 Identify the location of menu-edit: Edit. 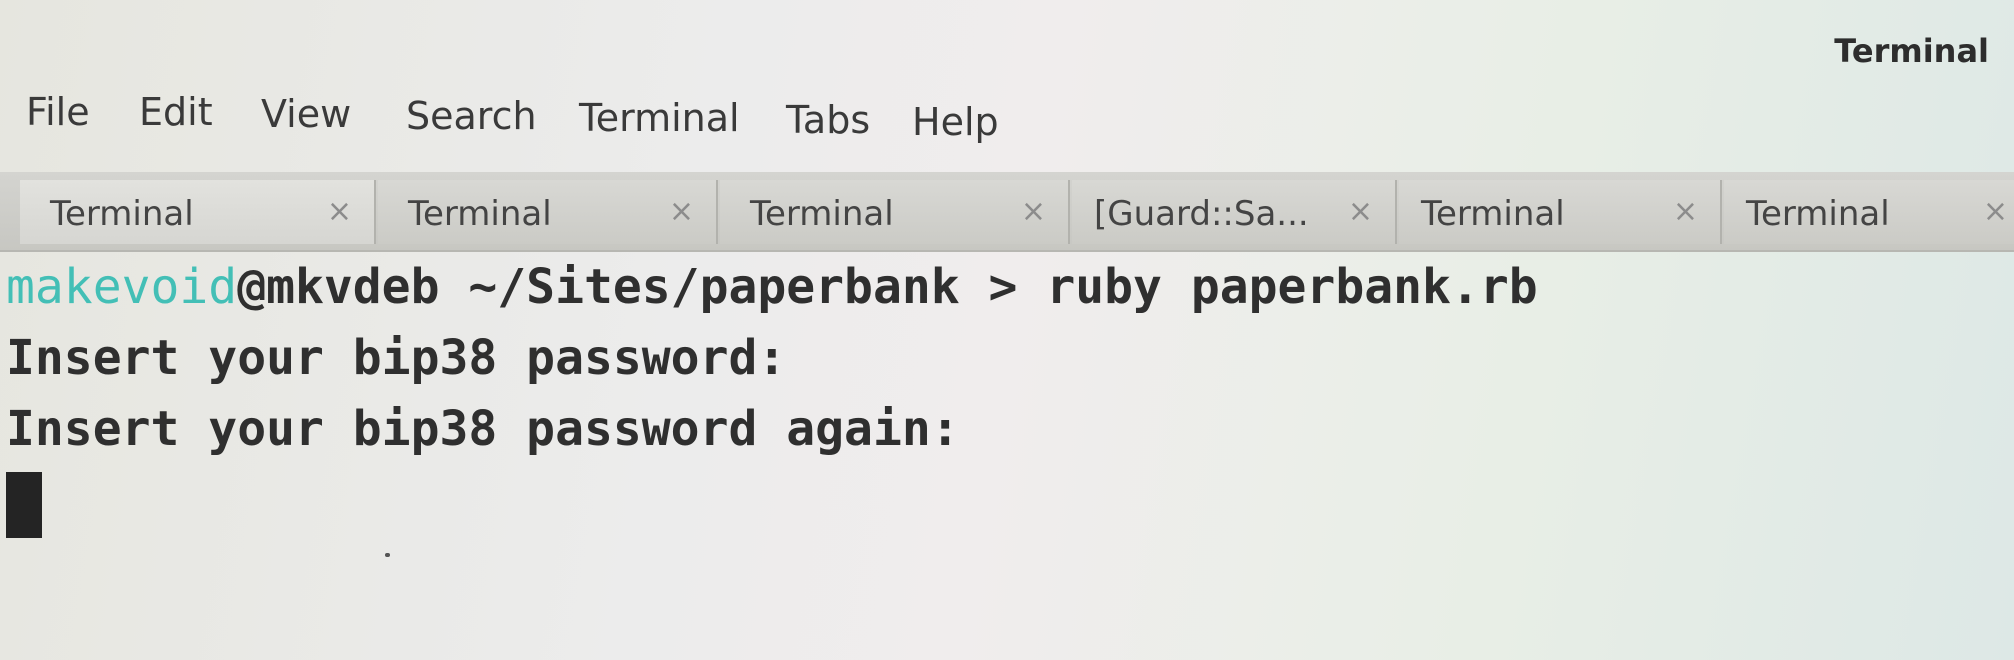
(176, 112).